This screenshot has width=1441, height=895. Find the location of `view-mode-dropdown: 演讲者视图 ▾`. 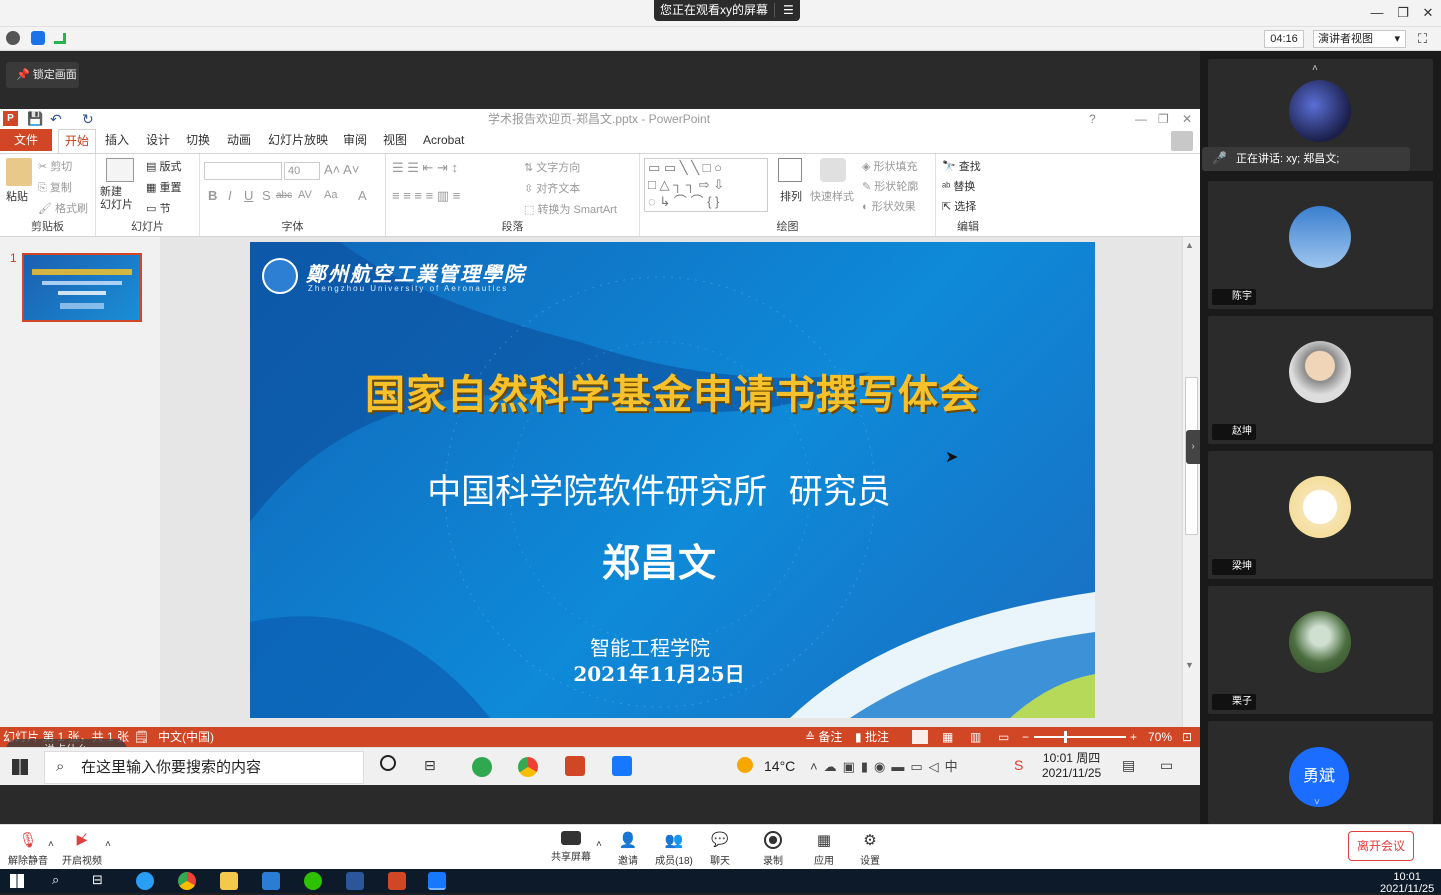

view-mode-dropdown: 演讲者视图 ▾ is located at coordinates (1359, 39).